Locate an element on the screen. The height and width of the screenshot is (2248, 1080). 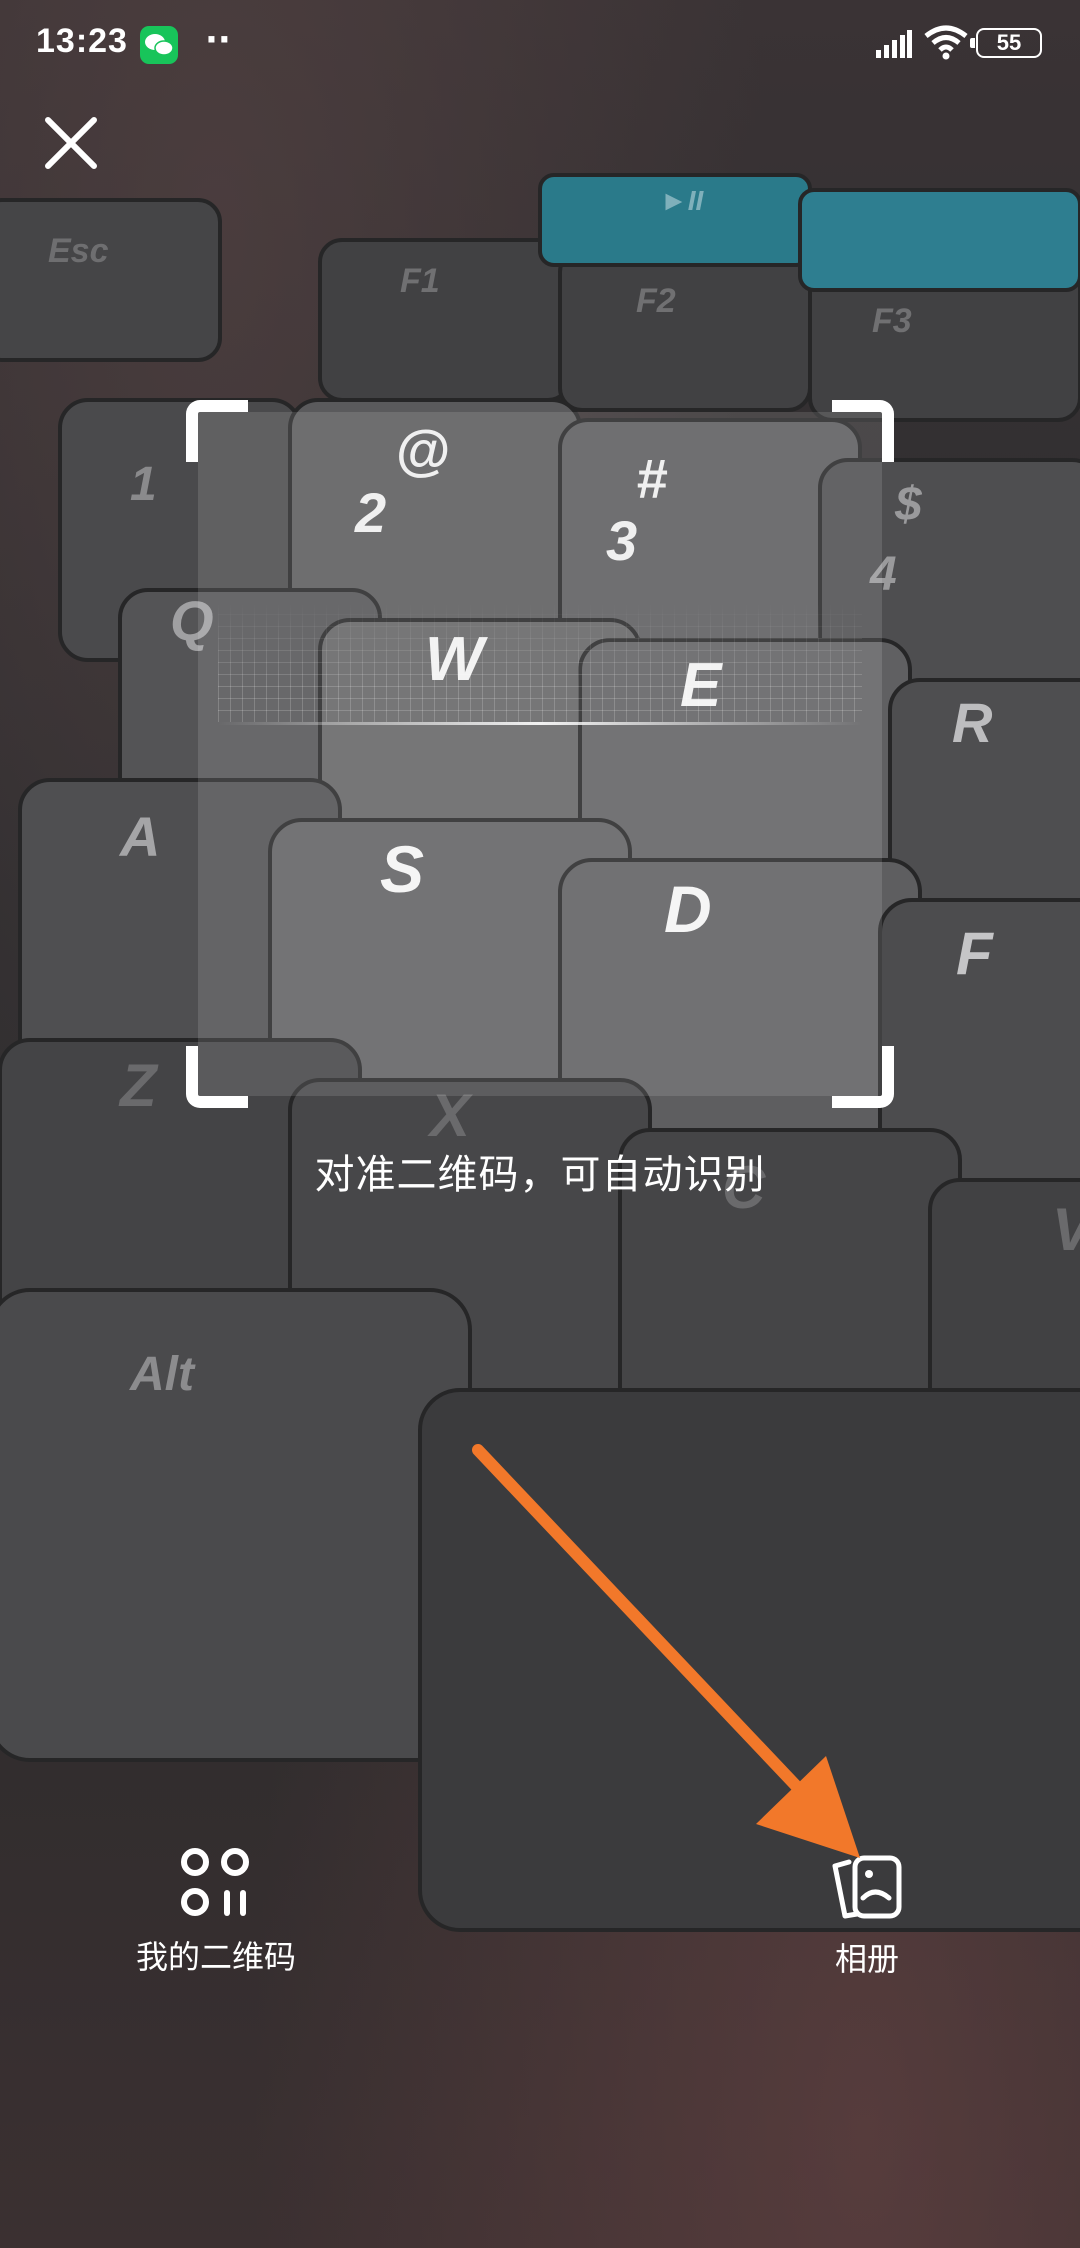
scan-corner-top-right is located at coordinates (863, 431).